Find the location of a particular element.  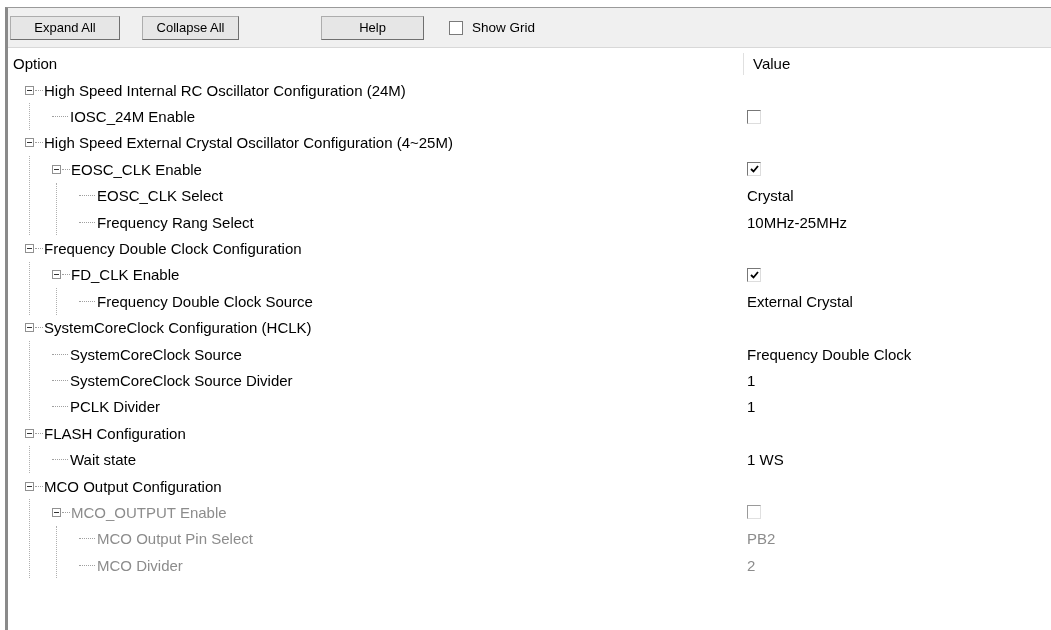

option-value: External Crystal is located at coordinates (800, 301).